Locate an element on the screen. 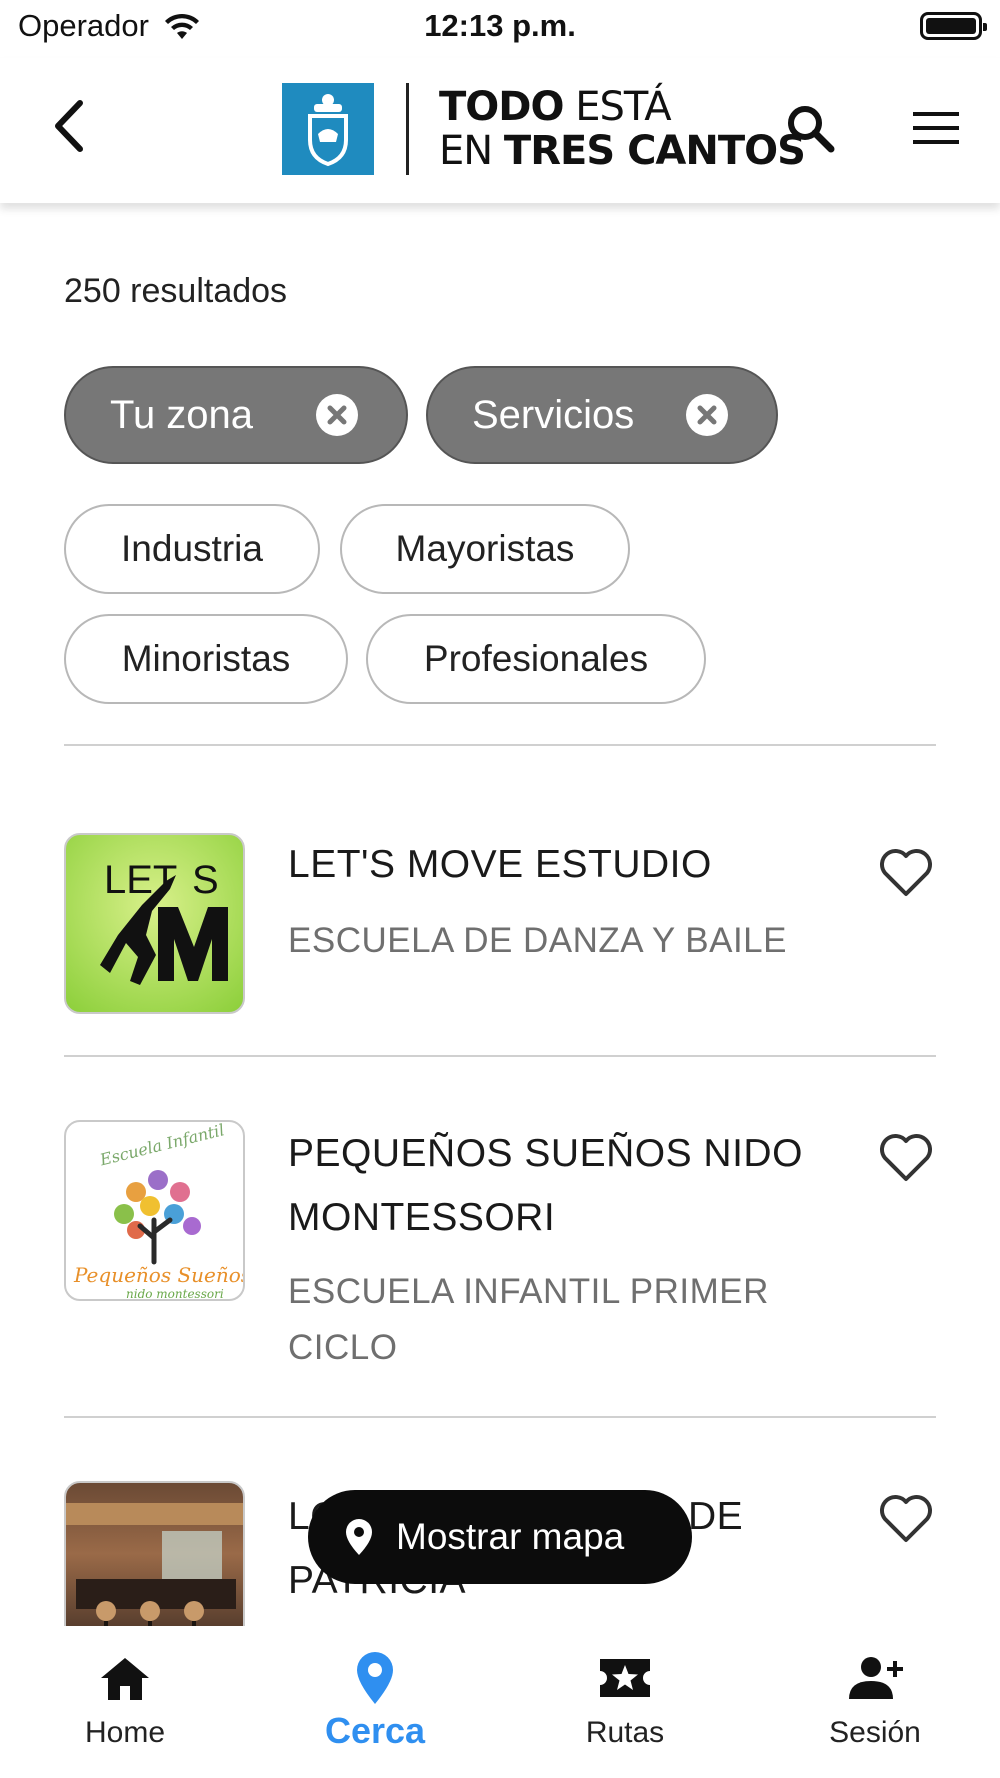  coat-of-arms-icon is located at coordinates (328, 129).